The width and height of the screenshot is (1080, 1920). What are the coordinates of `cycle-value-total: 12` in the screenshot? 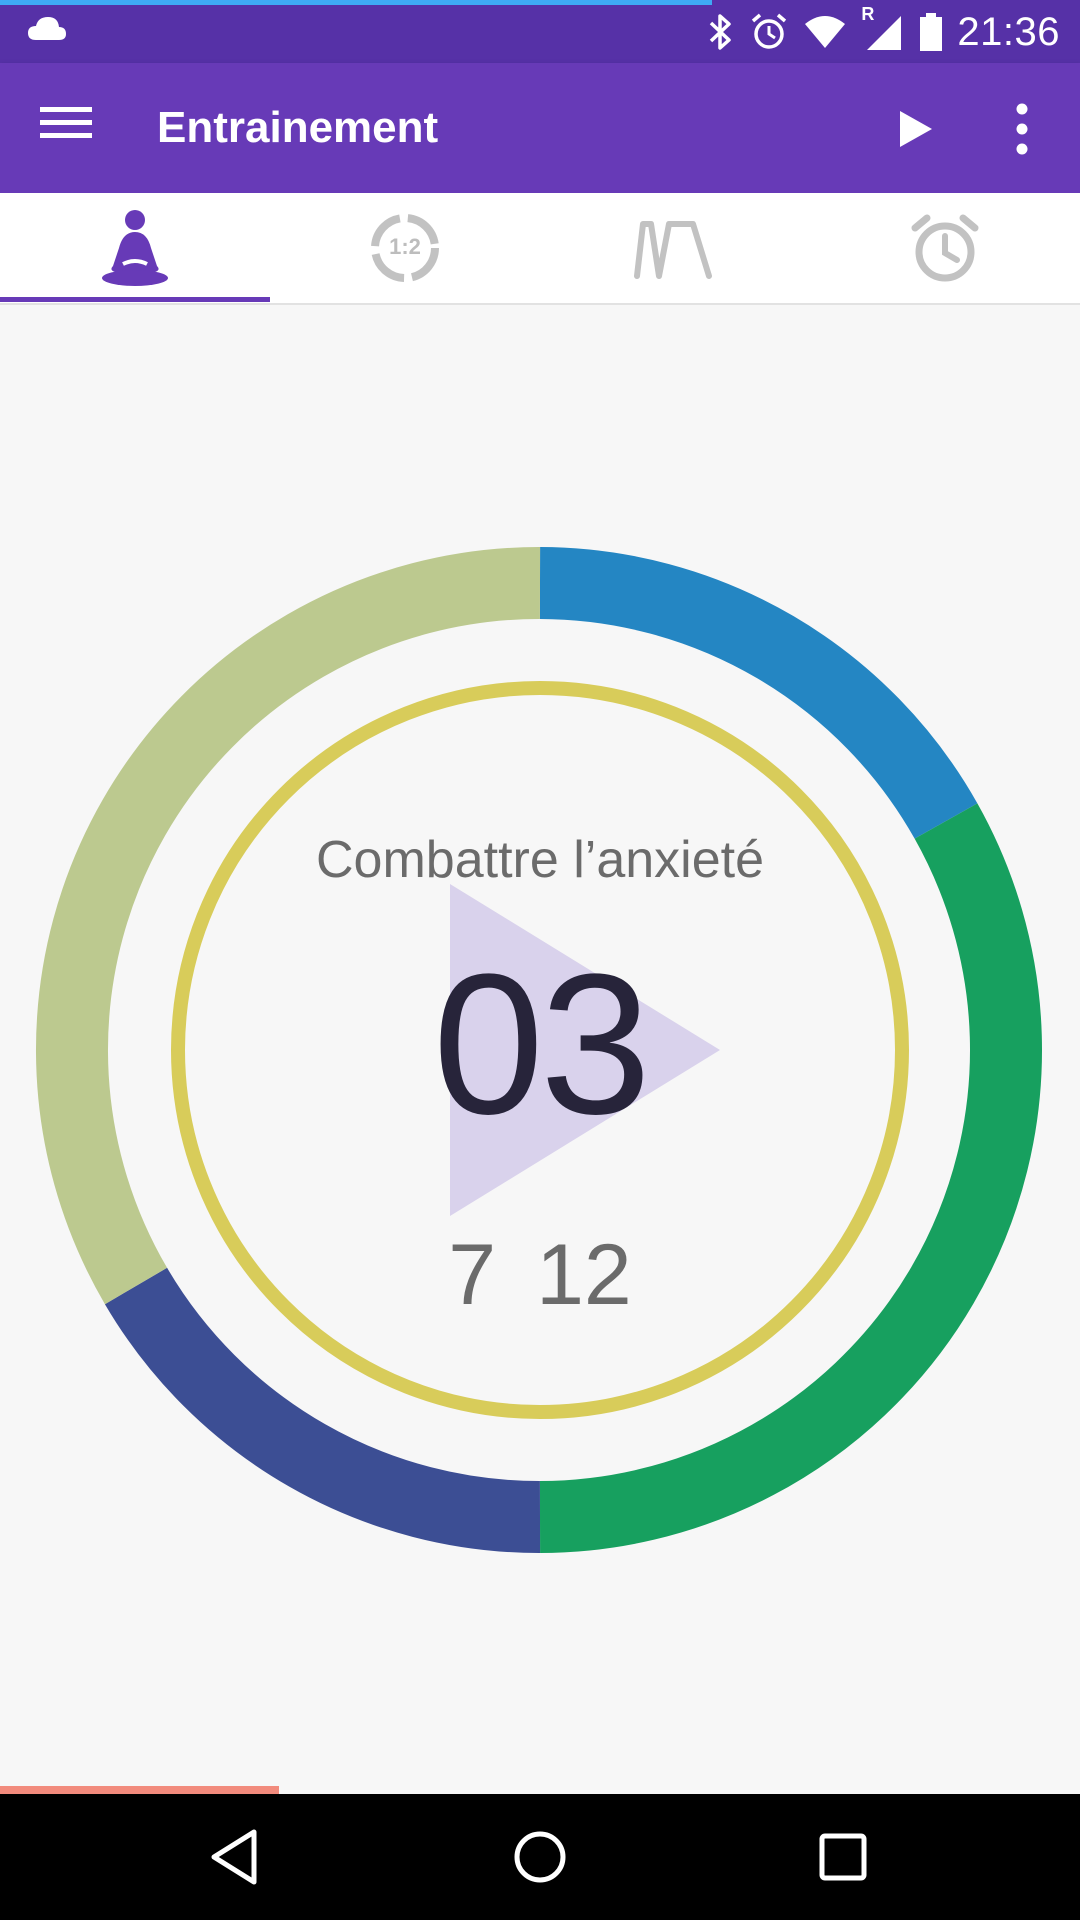 It's located at (584, 1275).